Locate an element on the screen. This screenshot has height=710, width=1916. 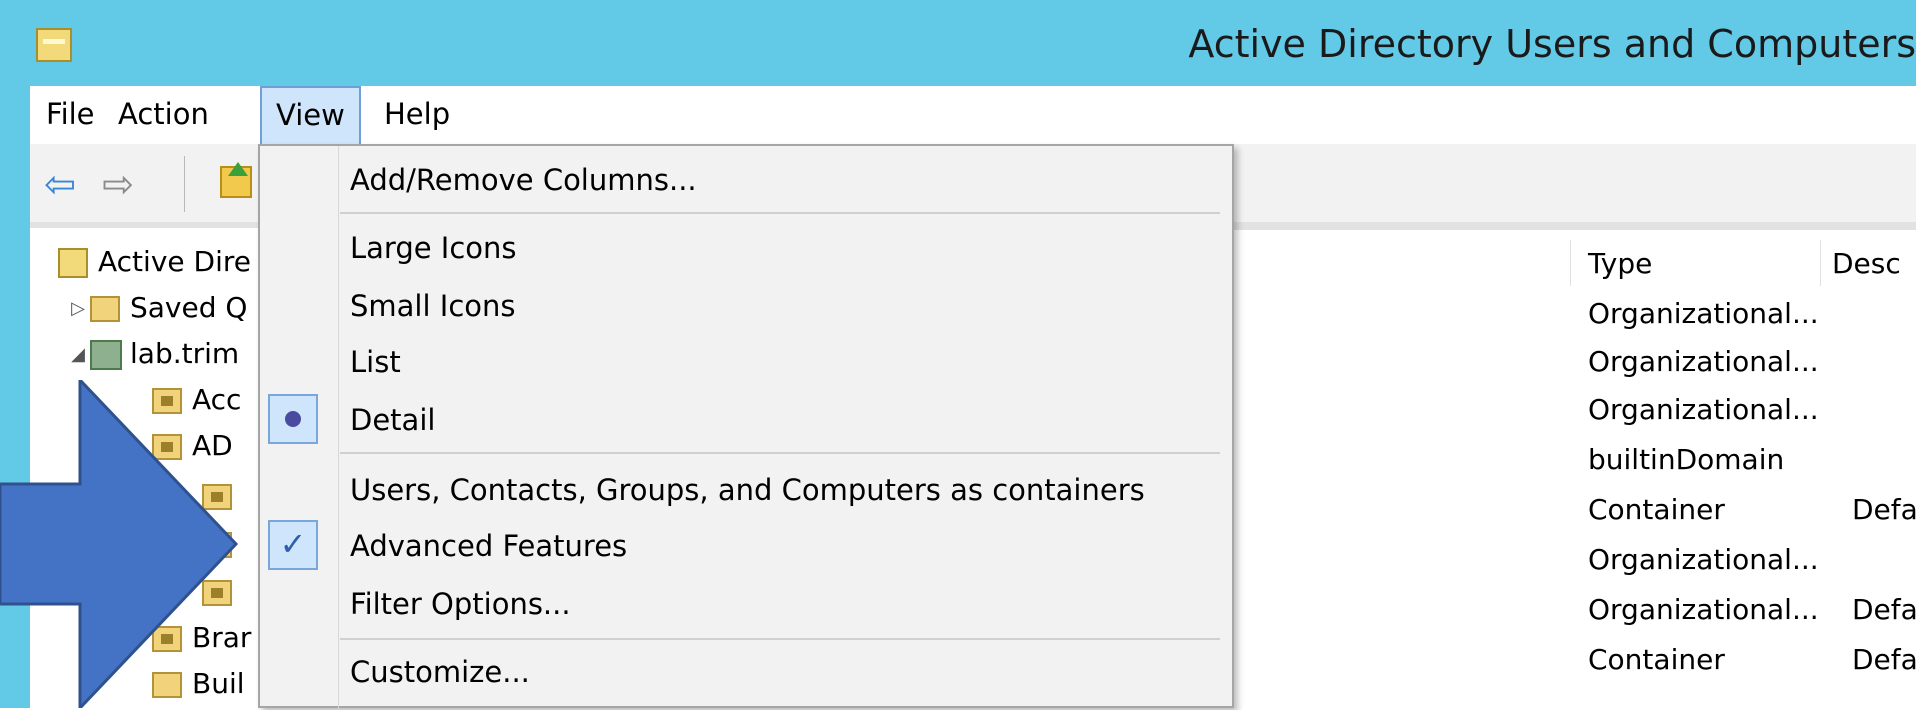
menu-item-advanced-features: Advanced Features is located at coordinates (488, 546).